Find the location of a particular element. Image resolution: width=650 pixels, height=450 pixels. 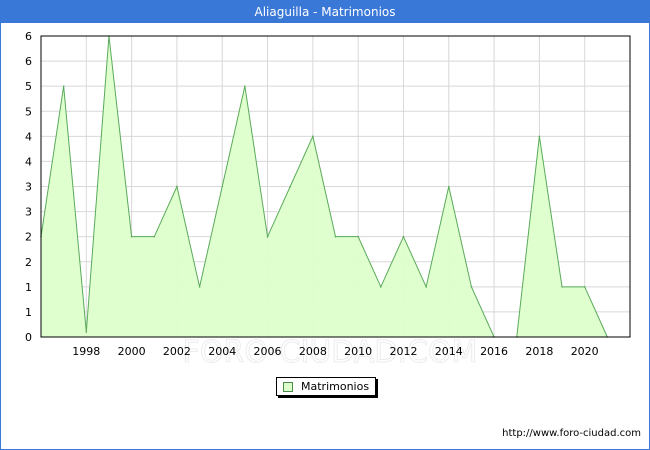

legend-label: Matrimonios is located at coordinates (335, 386).